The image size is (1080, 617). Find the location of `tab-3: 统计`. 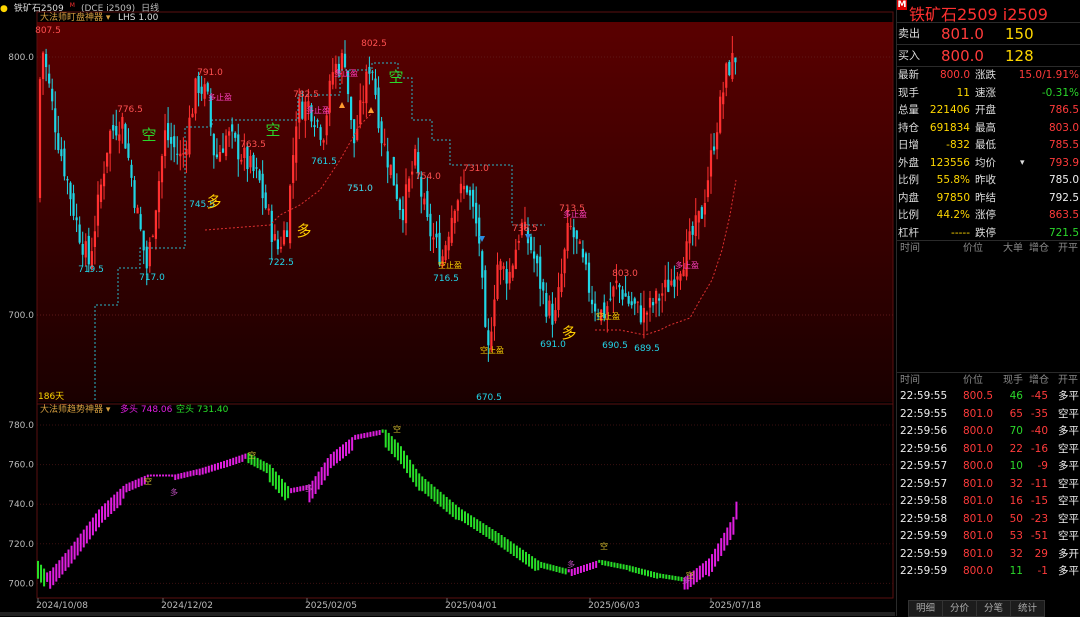

tab-3: 统计 is located at coordinates (1027, 608).